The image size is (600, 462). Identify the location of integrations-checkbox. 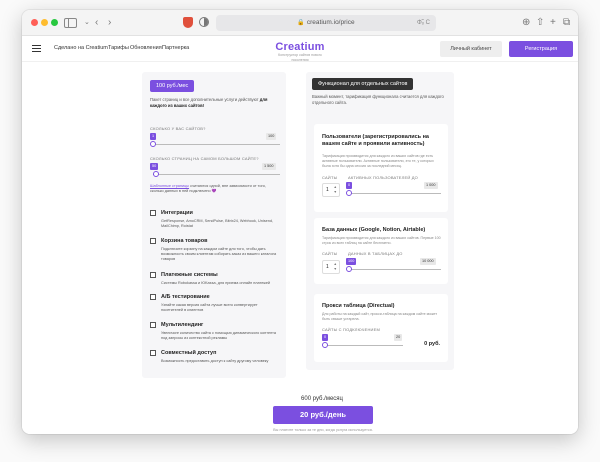
(153, 213).